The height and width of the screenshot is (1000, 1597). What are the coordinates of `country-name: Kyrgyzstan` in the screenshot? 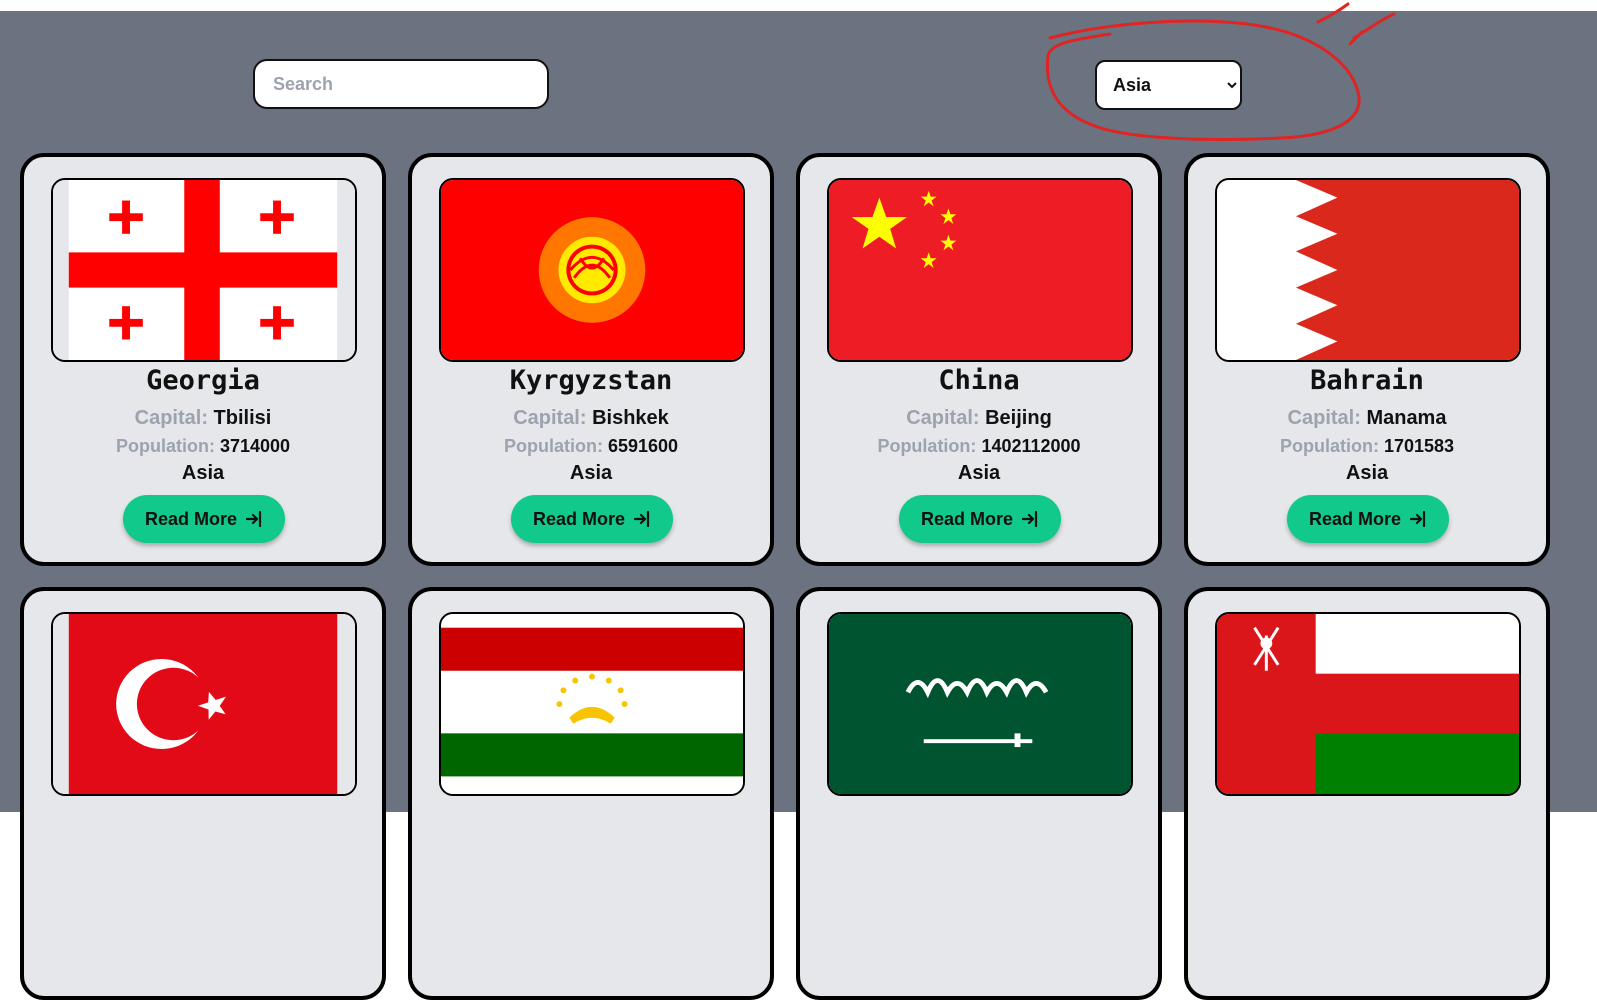 It's located at (591, 380).